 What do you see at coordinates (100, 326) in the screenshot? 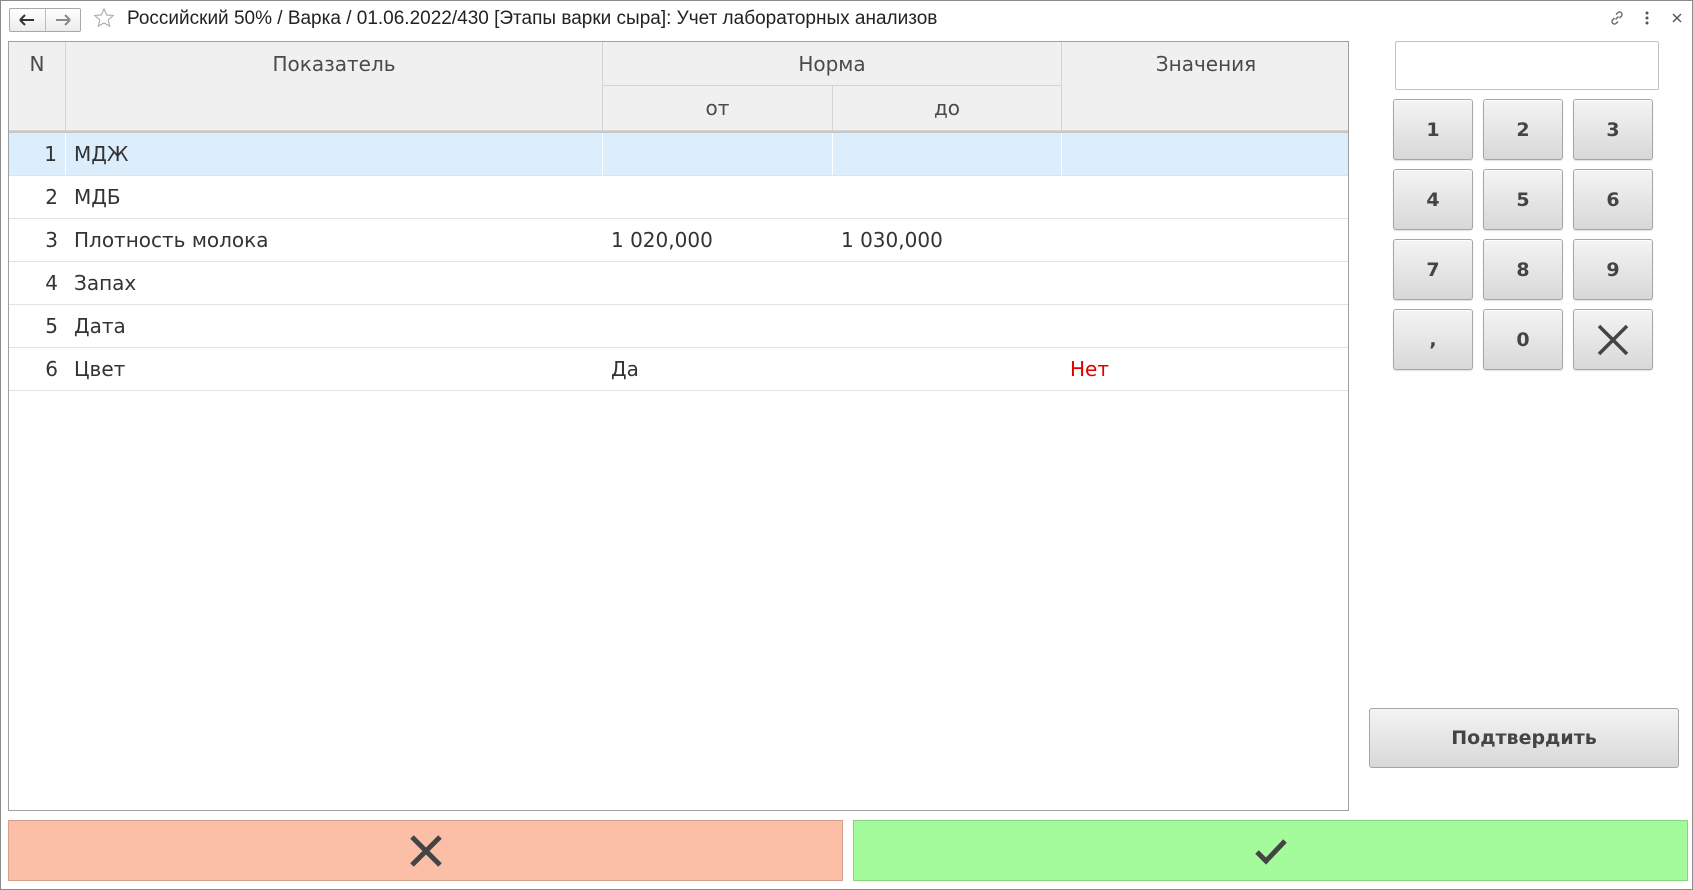
I see `indicator-name: Дата` at bounding box center [100, 326].